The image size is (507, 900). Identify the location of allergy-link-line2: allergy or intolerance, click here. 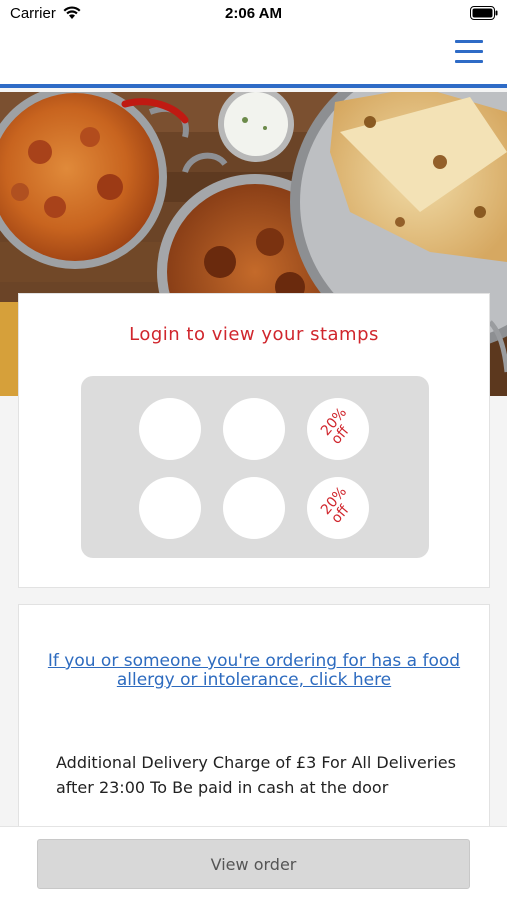
(254, 680).